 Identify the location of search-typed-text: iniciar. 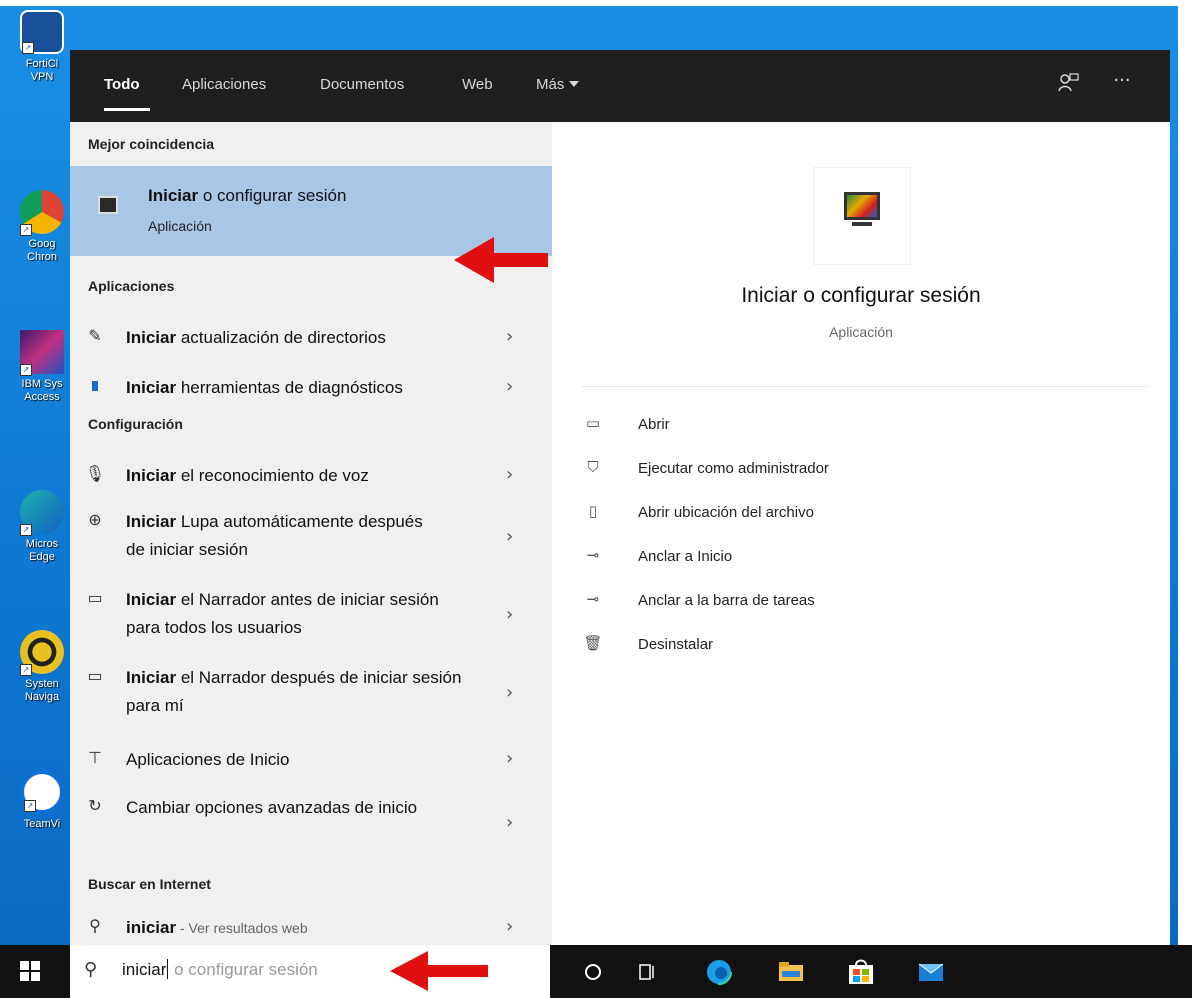
(144, 969).